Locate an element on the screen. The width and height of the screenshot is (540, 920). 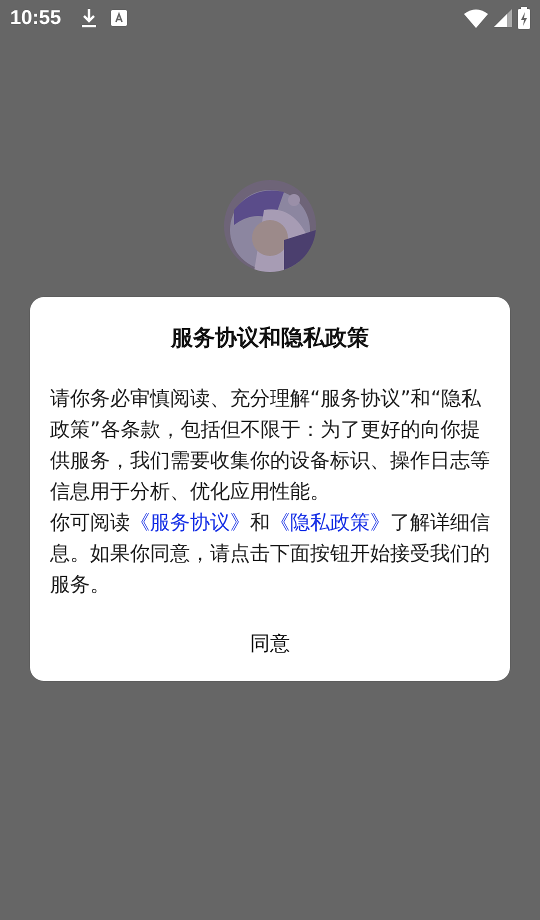
clock: 10:55 is located at coordinates (36, 18).